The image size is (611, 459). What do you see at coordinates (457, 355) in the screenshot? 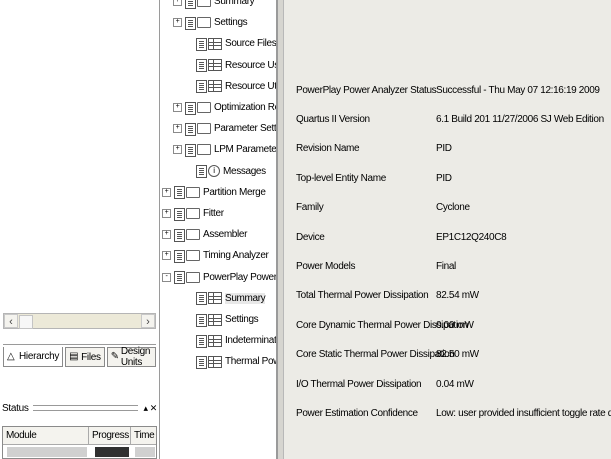
I see `property-value: 82.50 mW` at bounding box center [457, 355].